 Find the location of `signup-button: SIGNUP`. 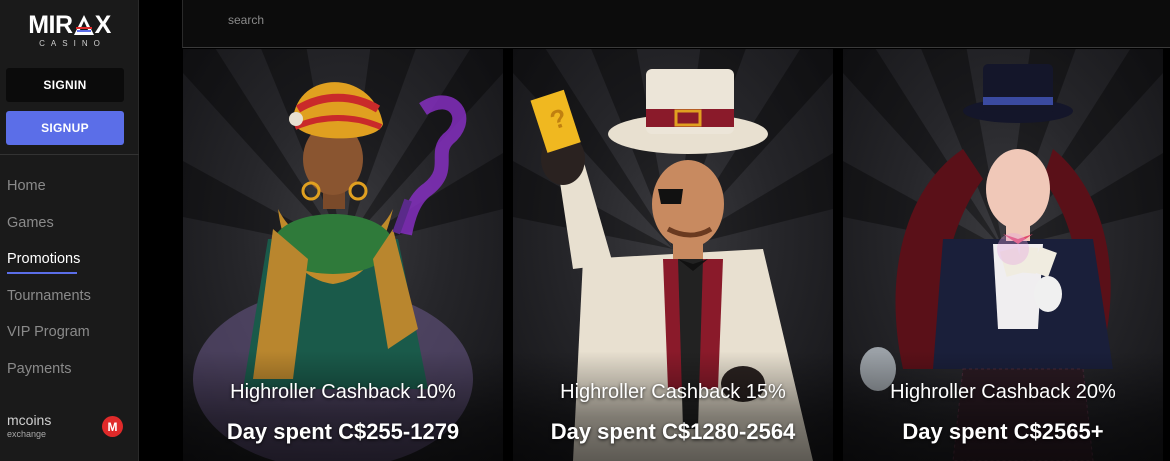

signup-button: SIGNUP is located at coordinates (65, 128).